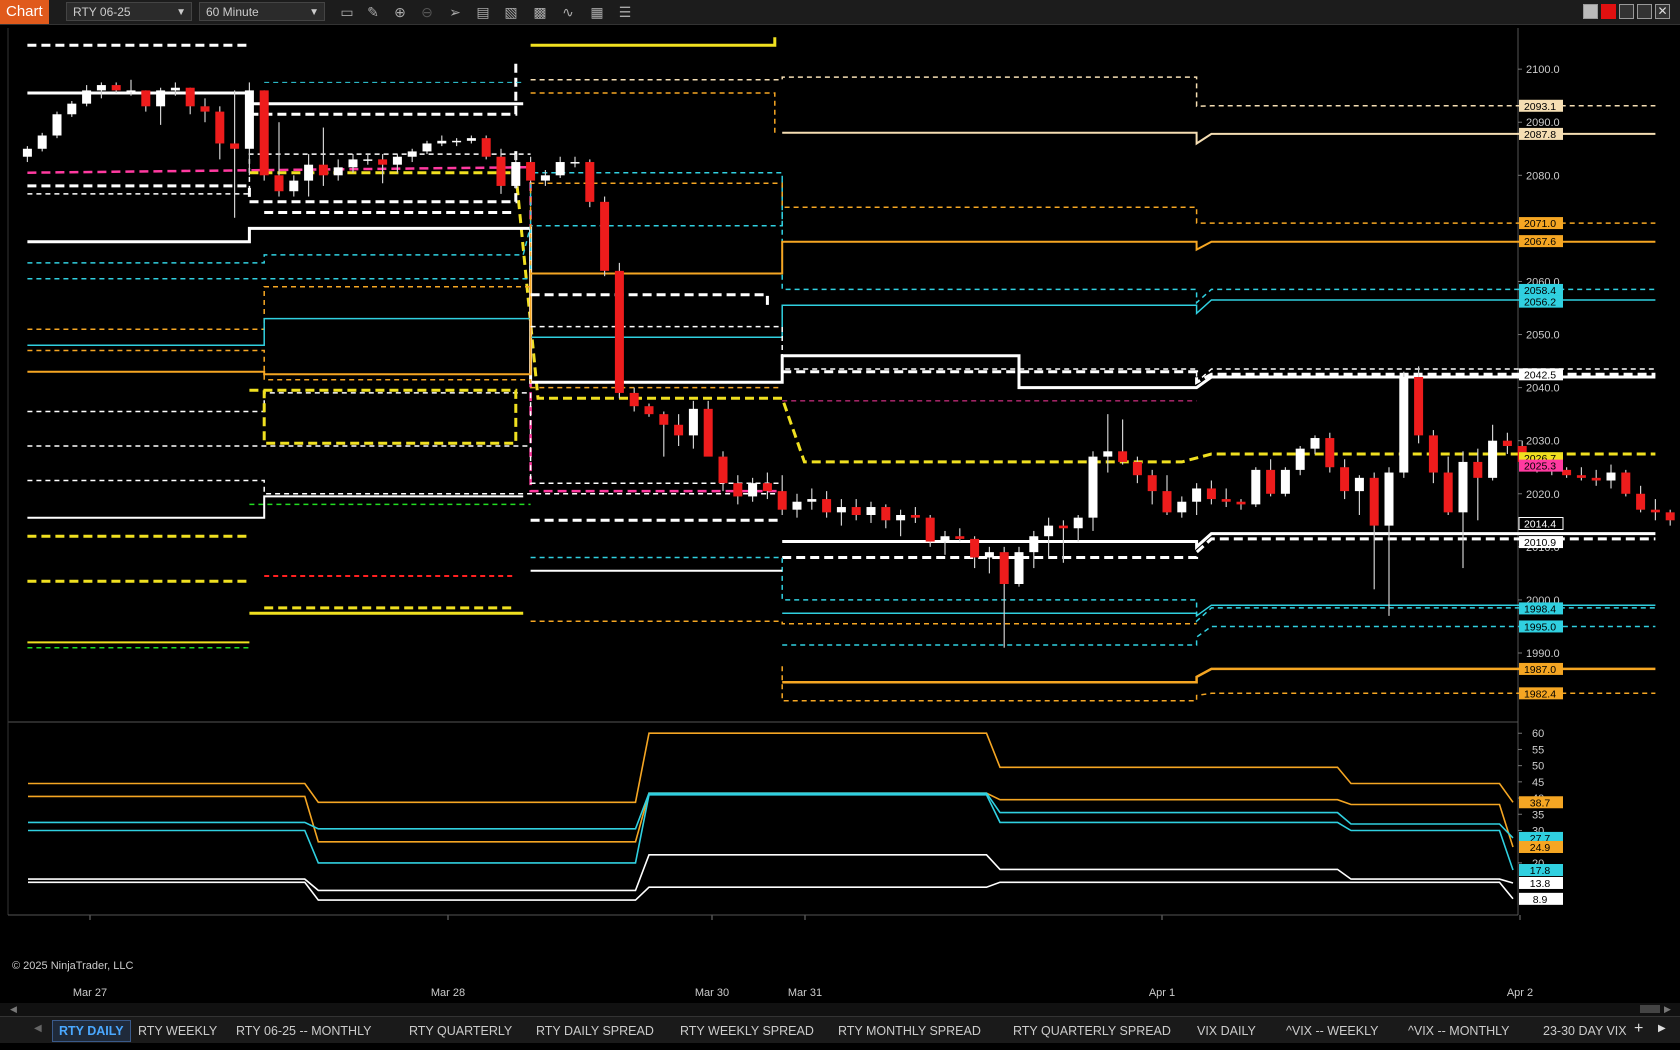 The height and width of the screenshot is (1050, 1680). What do you see at coordinates (262, 11) in the screenshot?
I see `interval-selector: 60 Minute ▼` at bounding box center [262, 11].